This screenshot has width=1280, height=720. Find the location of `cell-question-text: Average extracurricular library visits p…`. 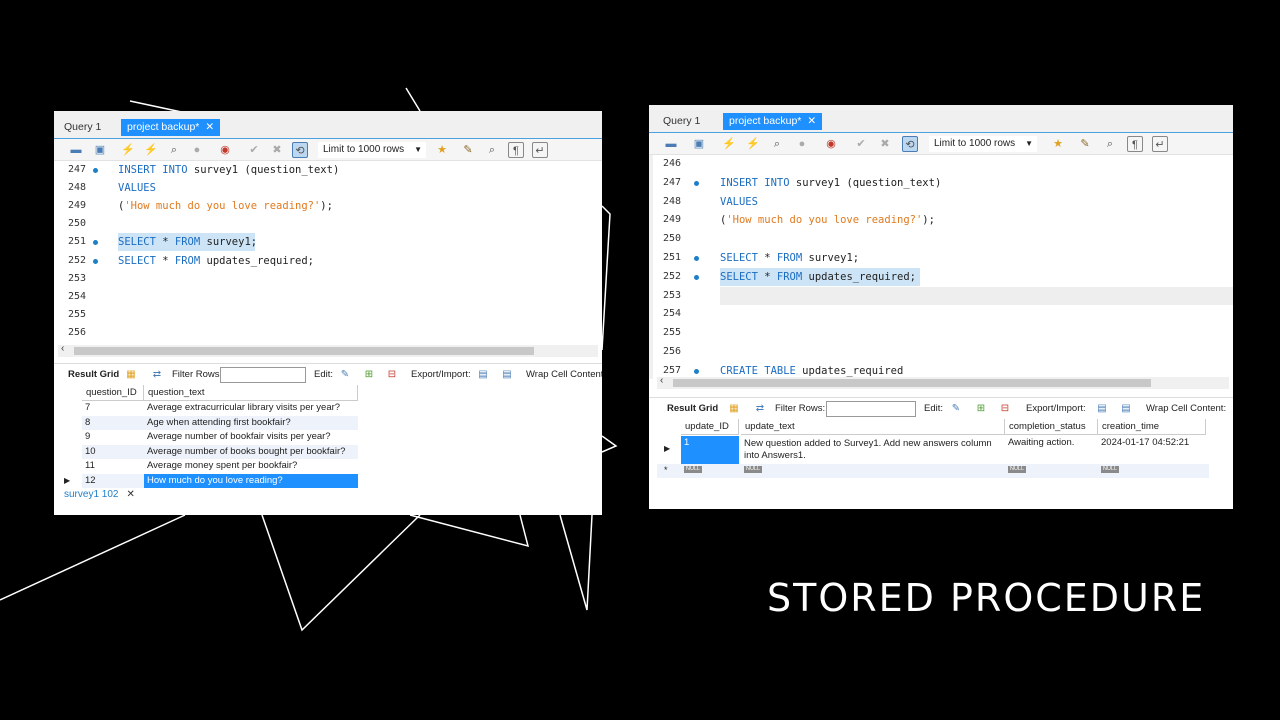

cell-question-text: Average extracurricular library visits p… is located at coordinates (251, 408).